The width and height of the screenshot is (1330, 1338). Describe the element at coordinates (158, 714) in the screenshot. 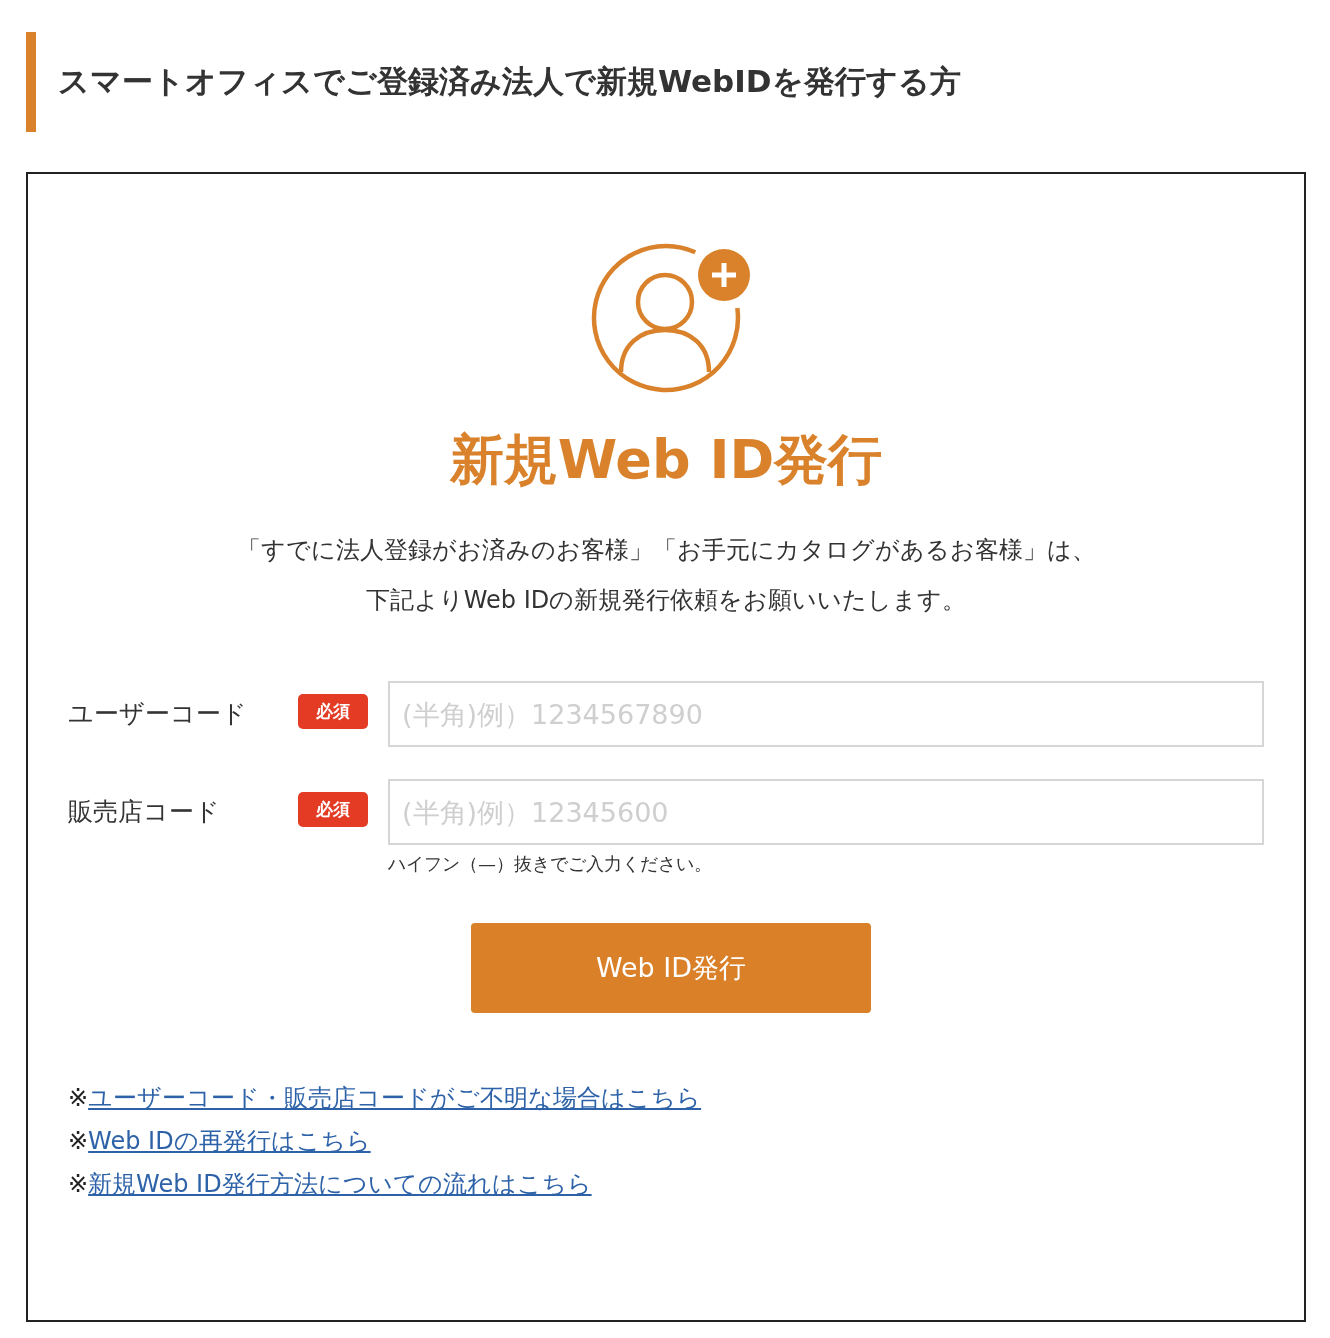

I see `field-label: ユーザーコード` at that location.